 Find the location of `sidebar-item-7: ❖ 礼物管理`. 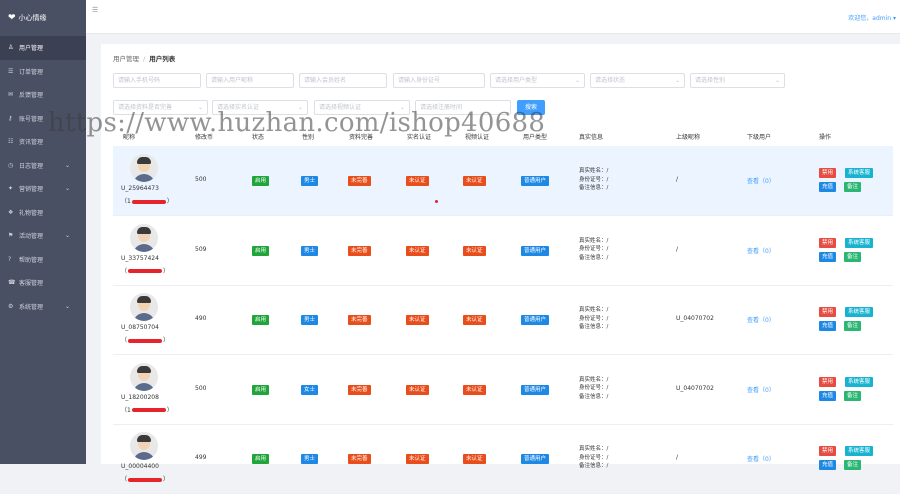

sidebar-item-7: ❖ 礼物管理 is located at coordinates (43, 213).